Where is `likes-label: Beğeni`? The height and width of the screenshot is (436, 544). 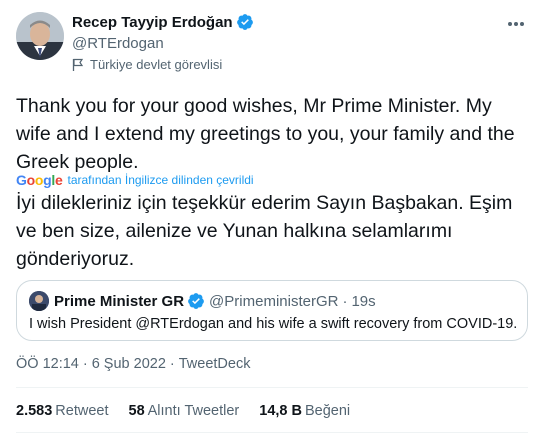 likes-label: Beğeni is located at coordinates (327, 411).